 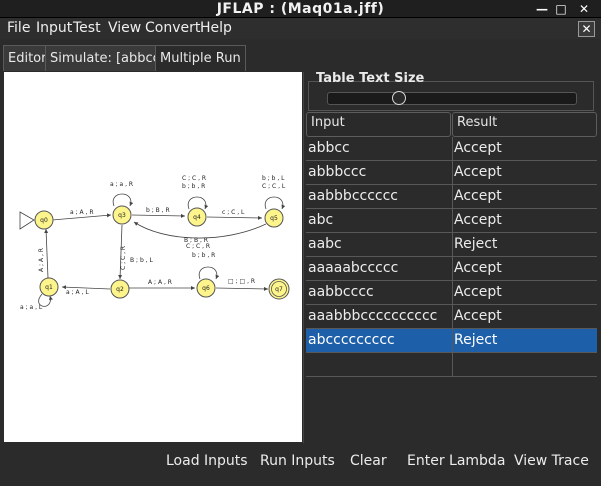 I want to click on menu-convert: Convert, so click(x=172, y=28).